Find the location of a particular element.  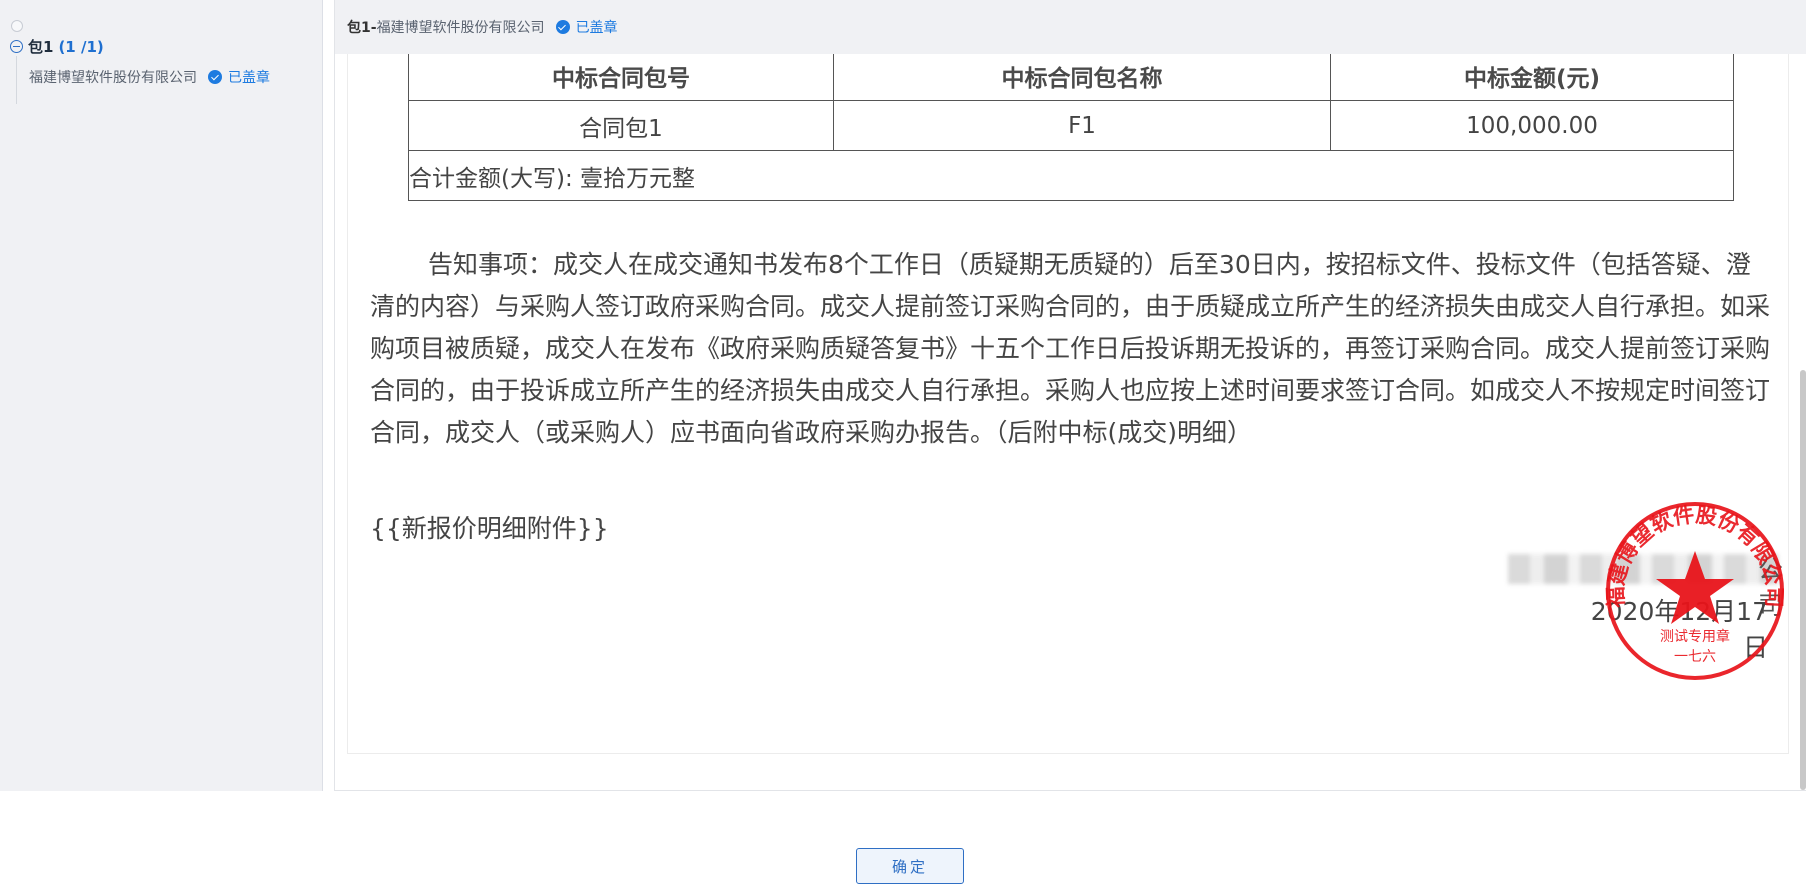

tree-child-label: 福建博望软件股份有限公司 is located at coordinates (113, 78).